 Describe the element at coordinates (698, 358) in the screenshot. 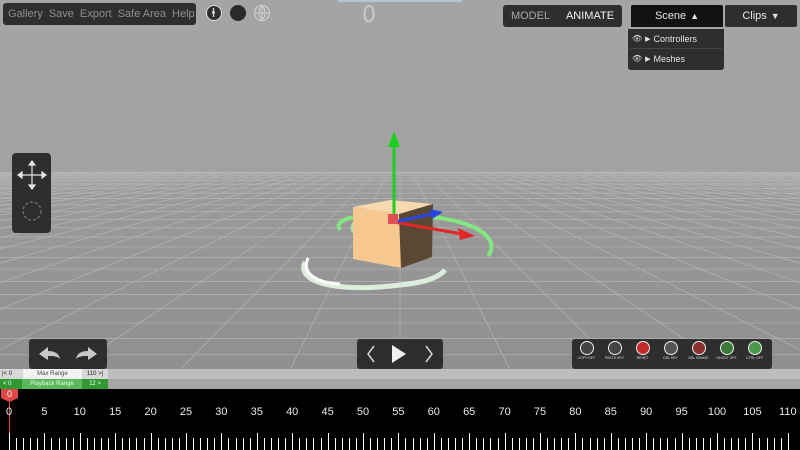

I see `del-range-label: DEL RANGE` at that location.